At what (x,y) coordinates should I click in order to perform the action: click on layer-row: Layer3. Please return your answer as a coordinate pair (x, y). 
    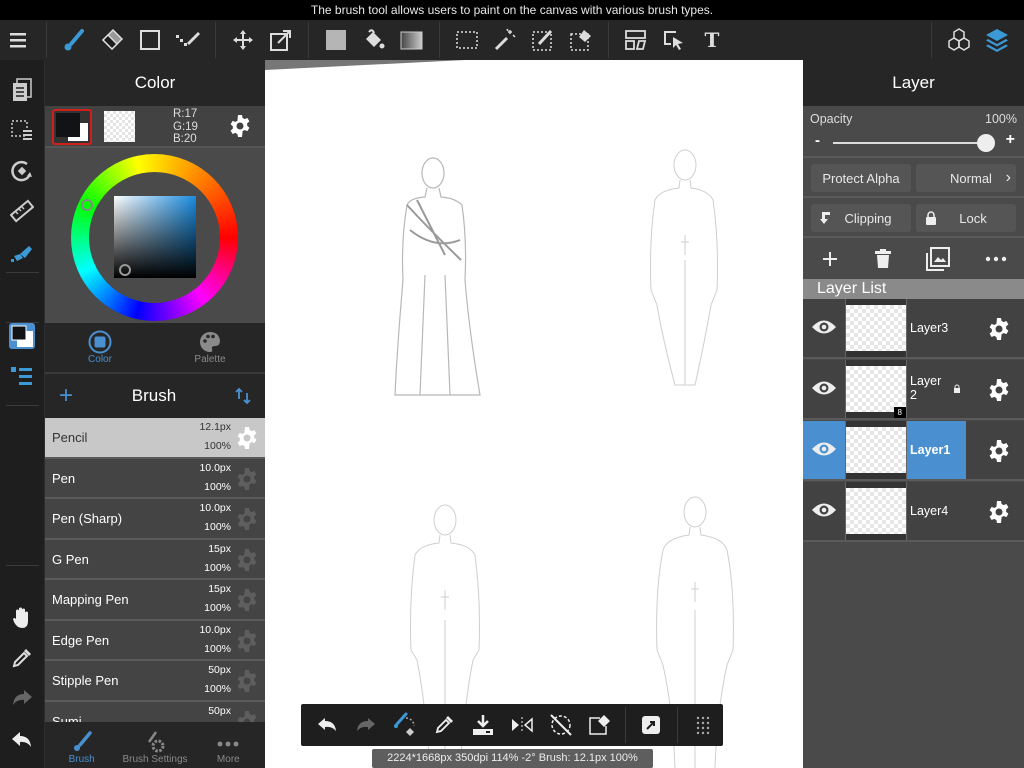
    Looking at the image, I should click on (913, 329).